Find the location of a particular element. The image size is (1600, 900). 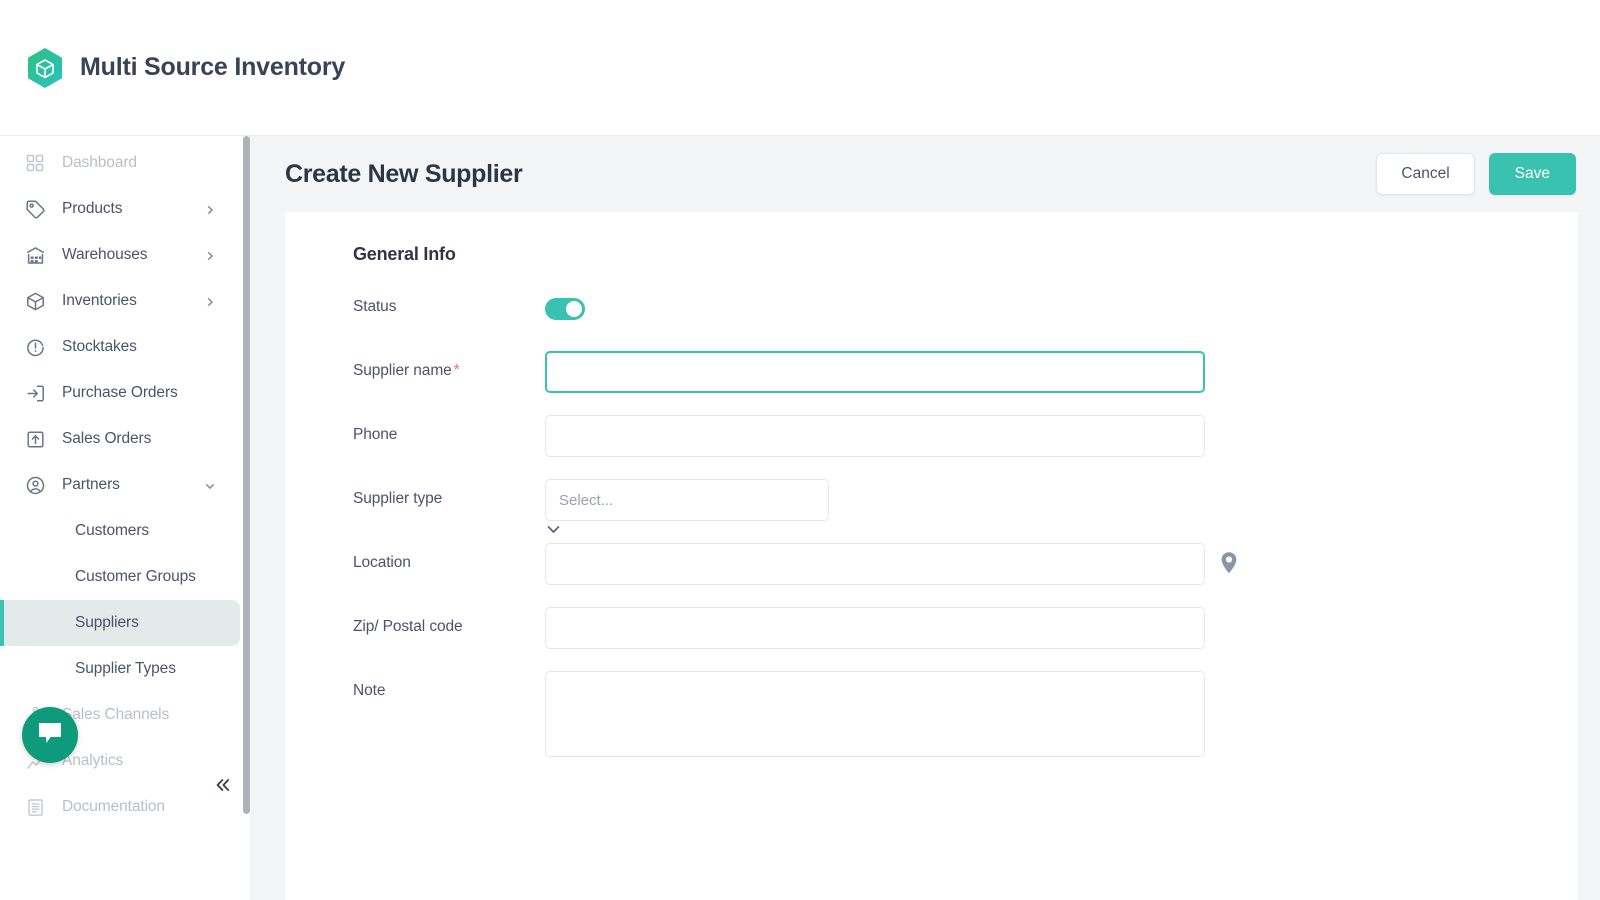

sidebar-item-label: Purchase Orders is located at coordinates (120, 392).